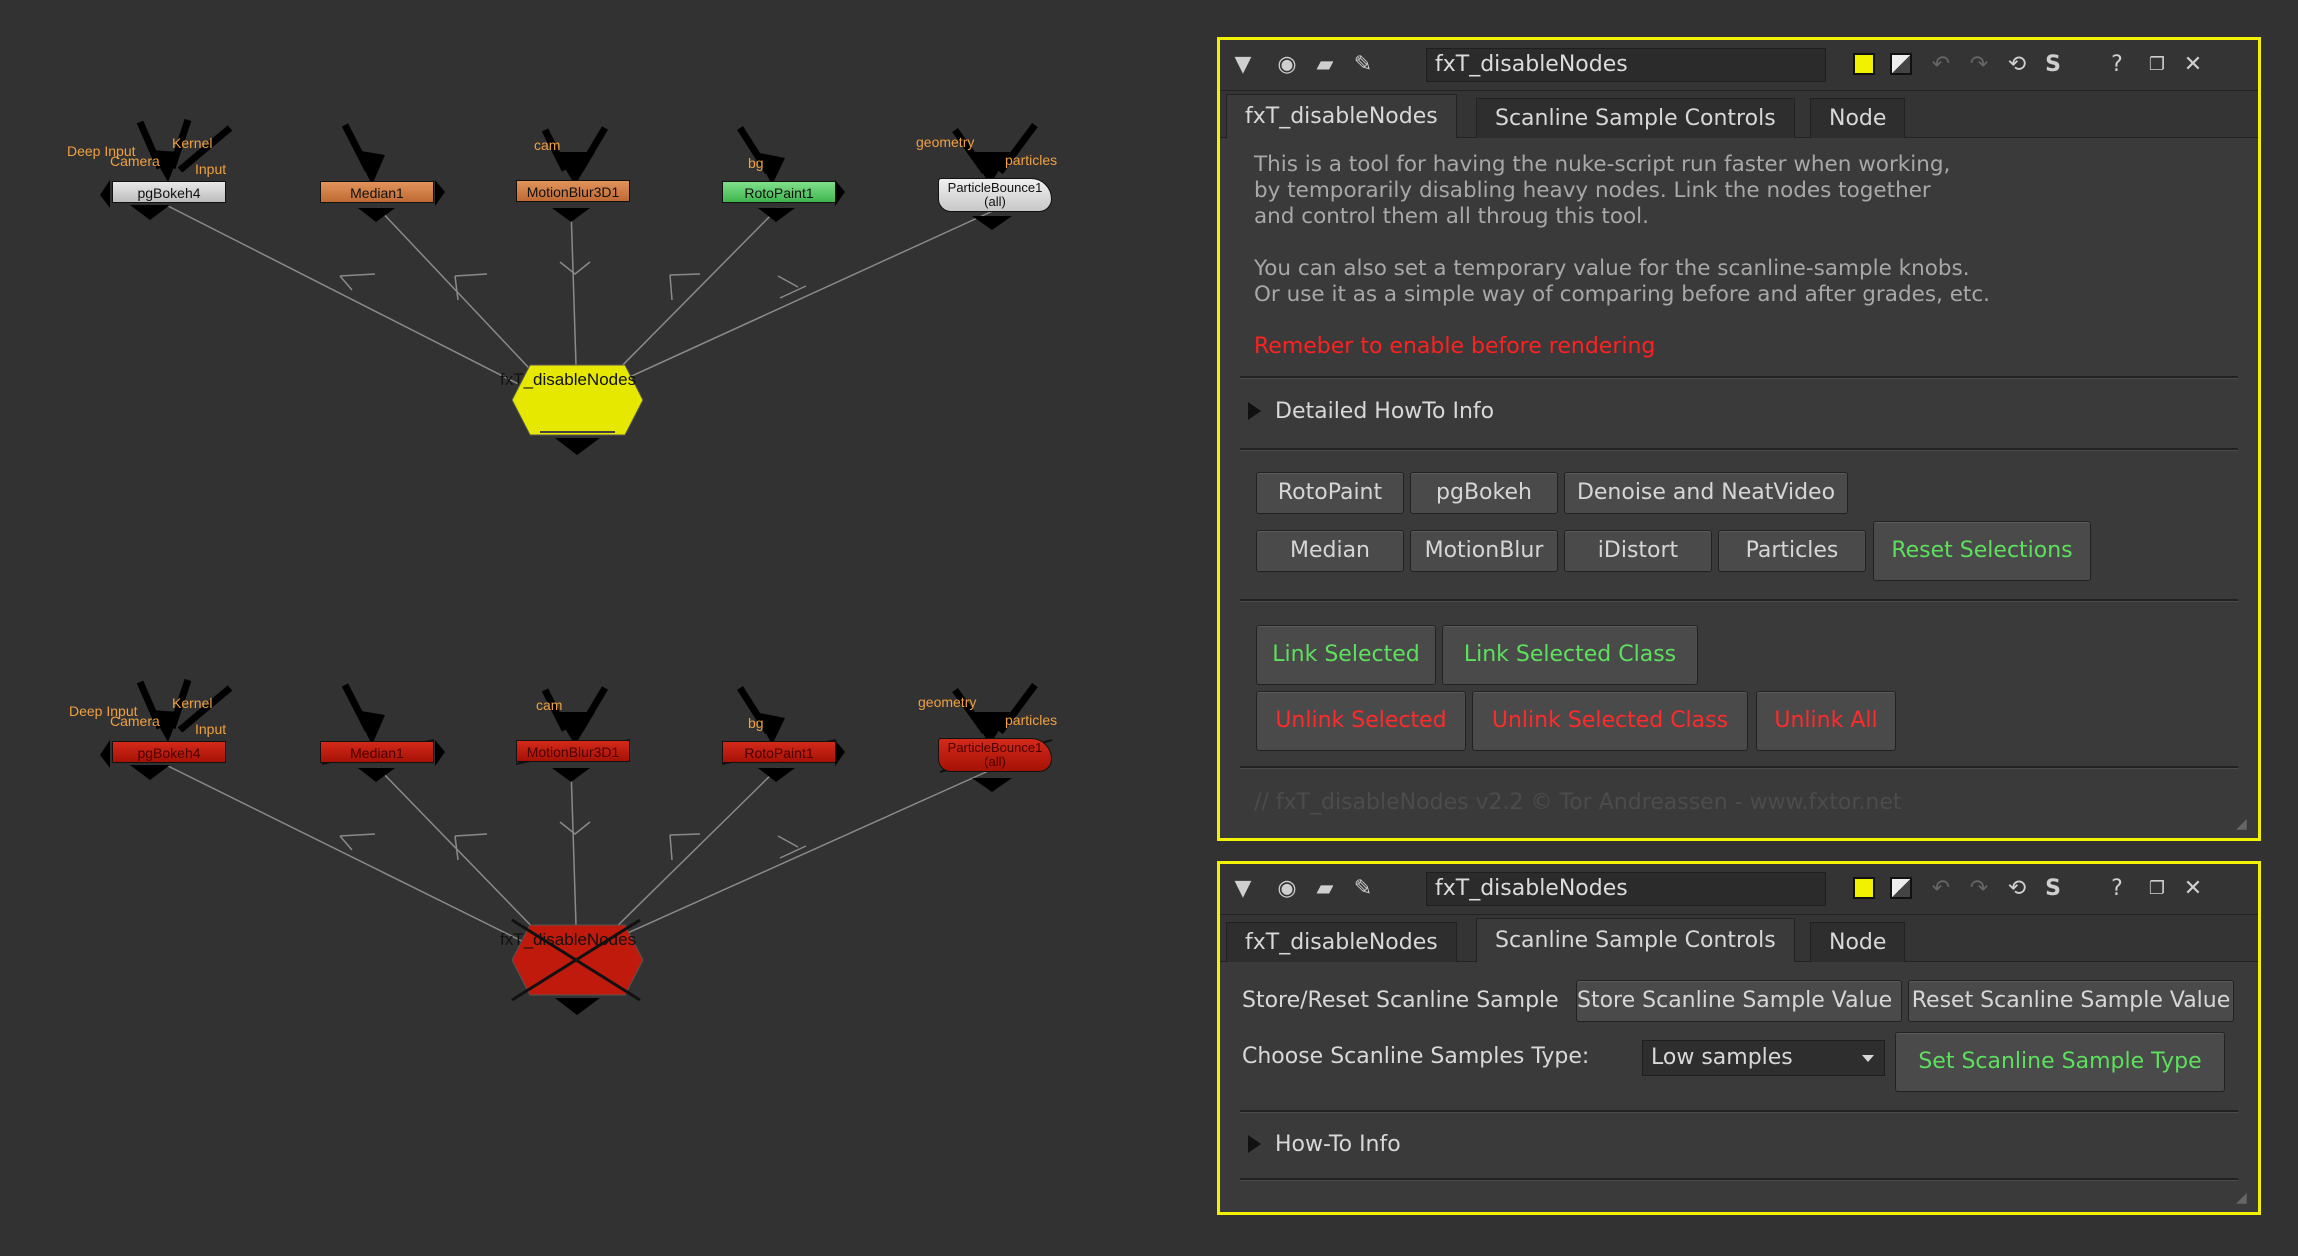  I want to click on store-reset-label: Store/Reset Scanline Sample, so click(1400, 1000).